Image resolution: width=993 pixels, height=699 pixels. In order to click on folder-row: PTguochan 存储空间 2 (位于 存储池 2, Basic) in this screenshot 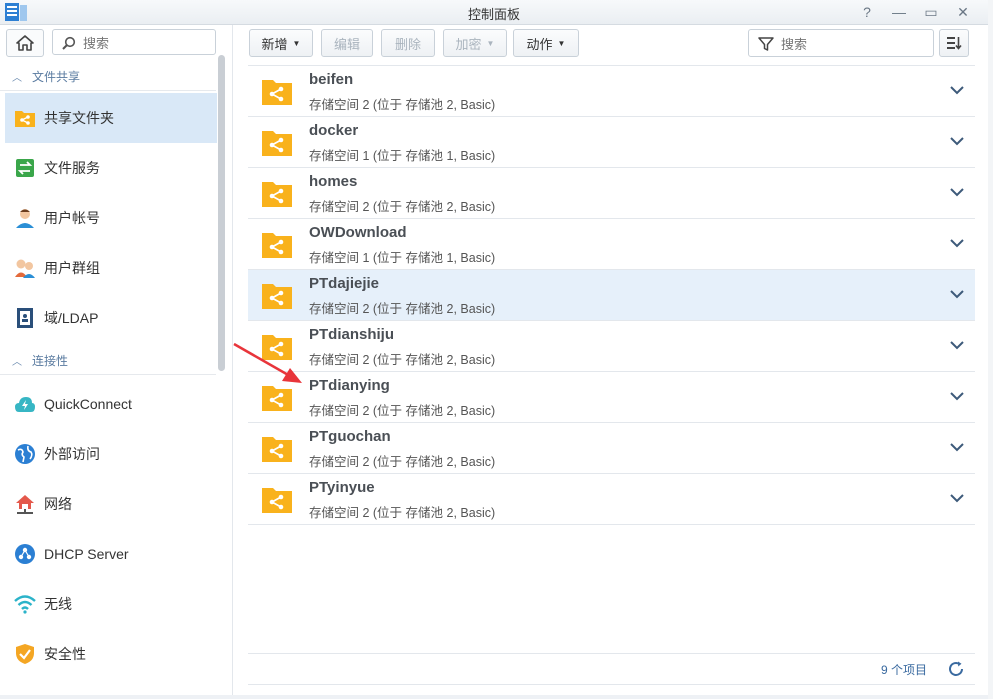, I will do `click(611, 448)`.